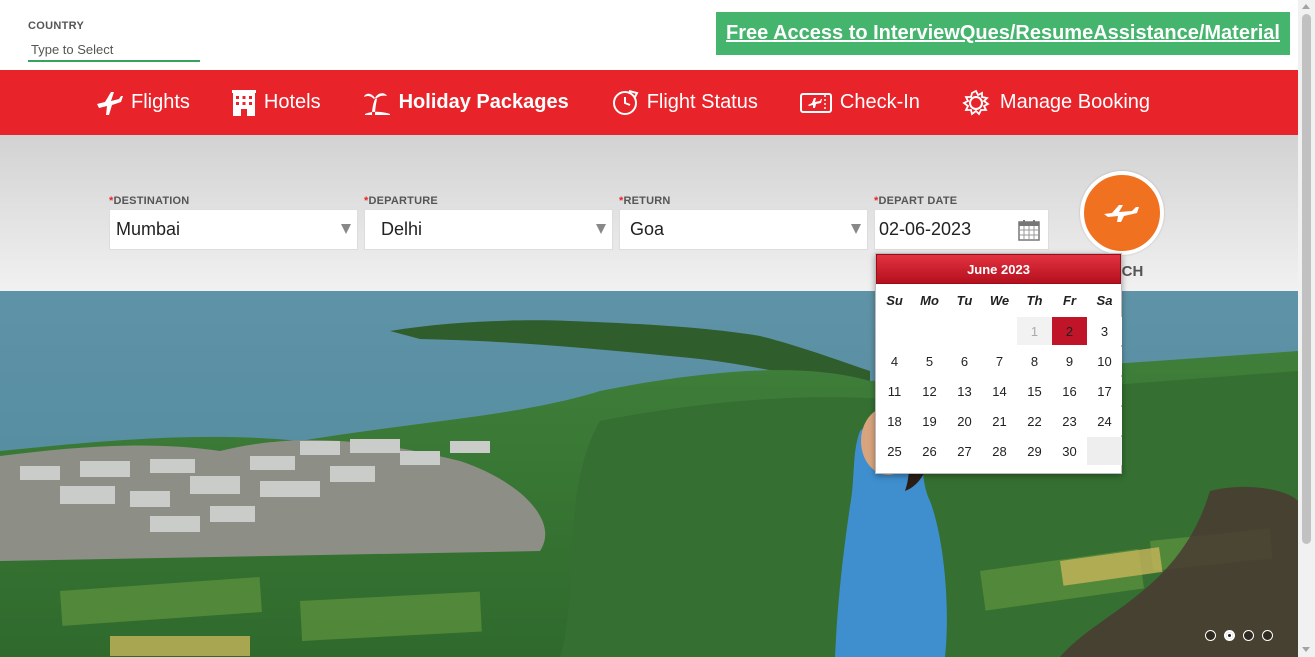  What do you see at coordinates (1069, 421) in the screenshot?
I see `calendar-day: 23` at bounding box center [1069, 421].